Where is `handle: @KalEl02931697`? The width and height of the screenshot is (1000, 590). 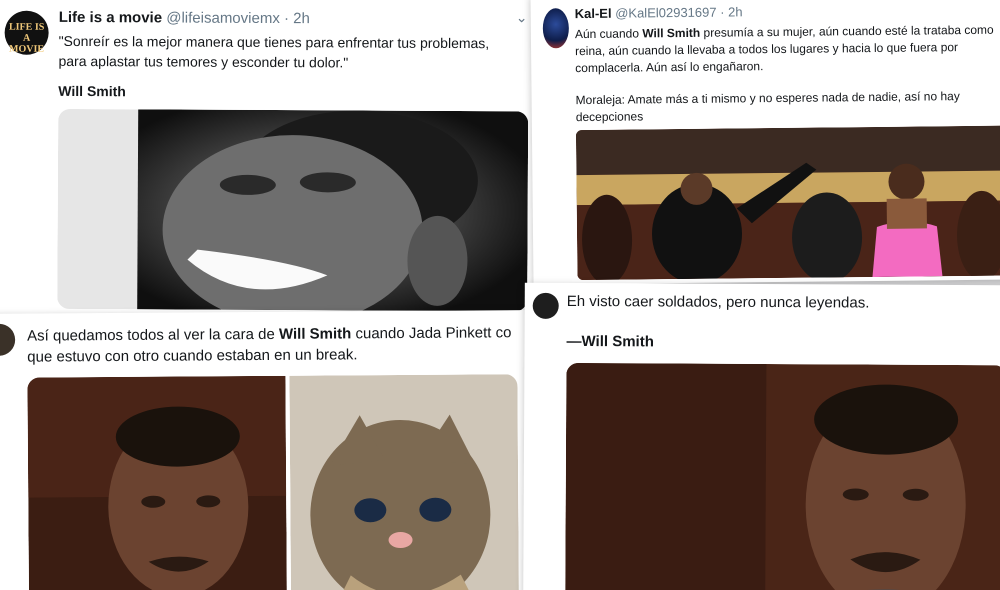
handle: @KalEl02931697 is located at coordinates (666, 13).